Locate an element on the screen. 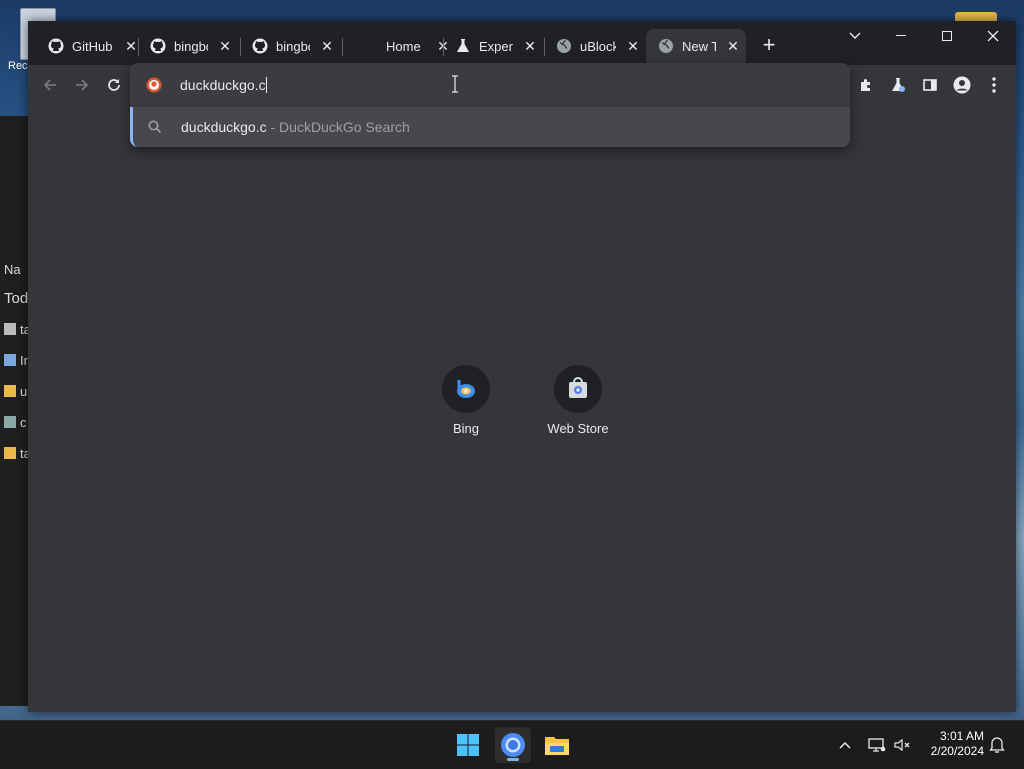 The height and width of the screenshot is (769, 1024). tab-ublock: uBlock ✕ is located at coordinates (593, 46).